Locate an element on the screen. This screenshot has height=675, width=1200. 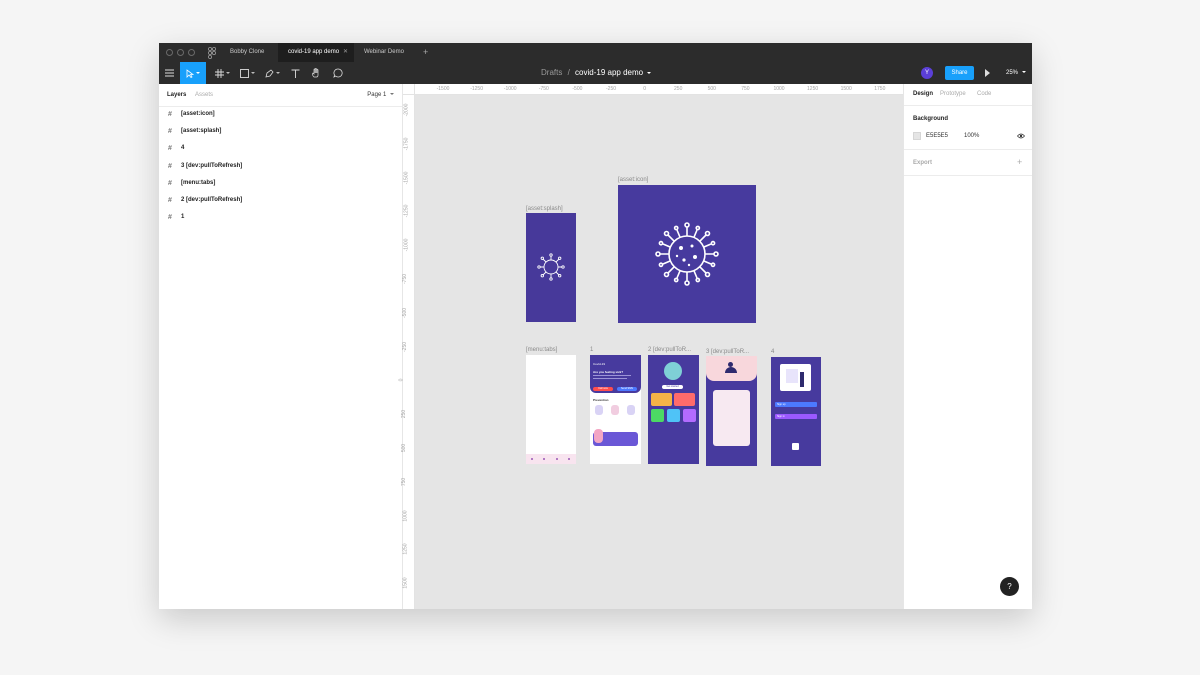
frame-2-dev-pulltorefresh: Get started is located at coordinates (673, 409).